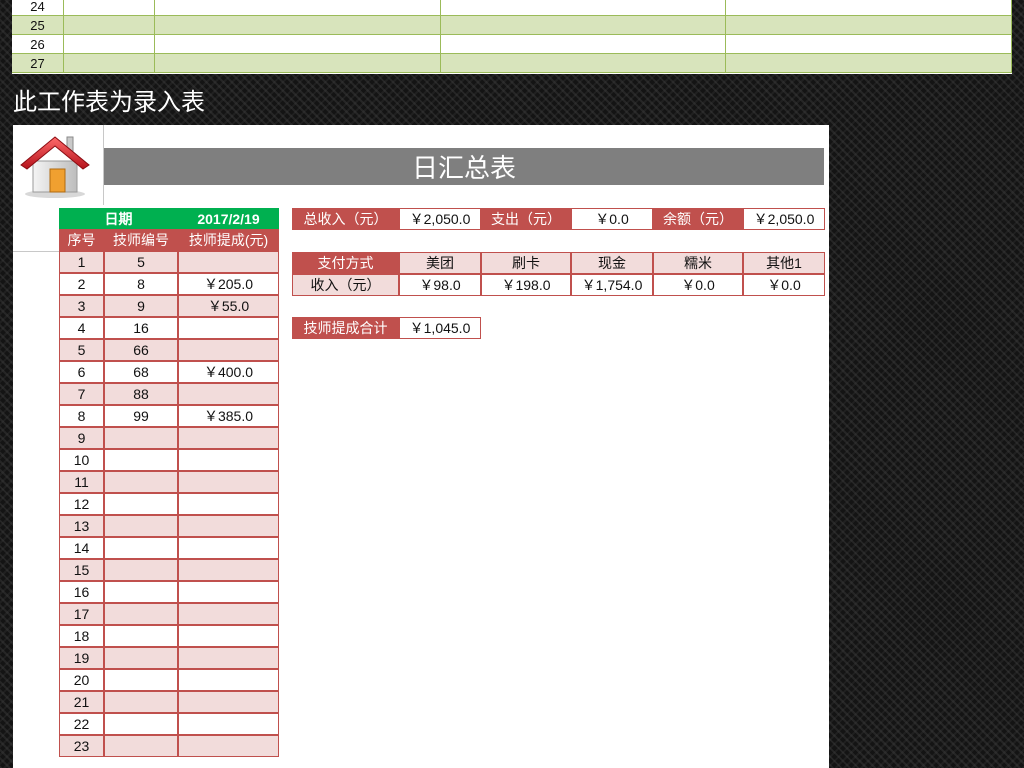  What do you see at coordinates (440, 219) in the screenshot?
I see `total-income-value: ￥2,050.0` at bounding box center [440, 219].